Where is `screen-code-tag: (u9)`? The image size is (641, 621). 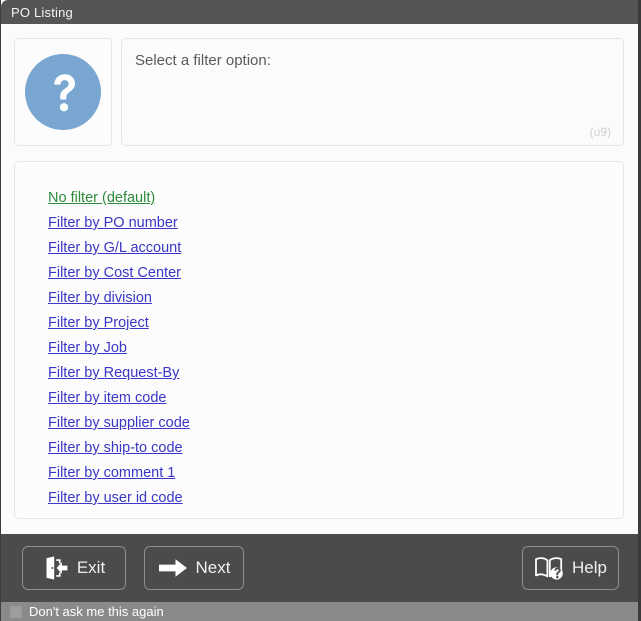 screen-code-tag: (u9) is located at coordinates (600, 132).